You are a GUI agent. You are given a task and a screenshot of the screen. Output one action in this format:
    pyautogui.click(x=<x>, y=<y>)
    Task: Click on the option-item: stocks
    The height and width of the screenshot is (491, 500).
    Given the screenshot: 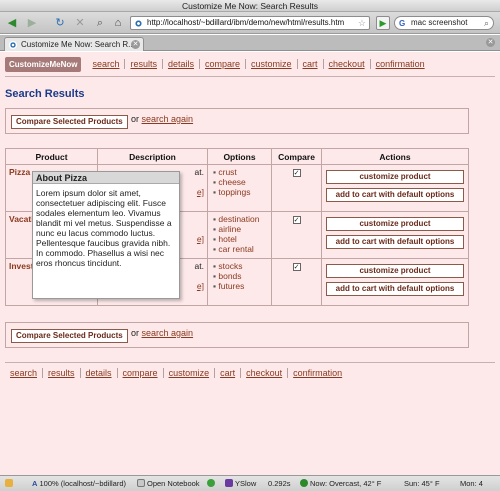 What is the action you would take?
    pyautogui.click(x=240, y=266)
    